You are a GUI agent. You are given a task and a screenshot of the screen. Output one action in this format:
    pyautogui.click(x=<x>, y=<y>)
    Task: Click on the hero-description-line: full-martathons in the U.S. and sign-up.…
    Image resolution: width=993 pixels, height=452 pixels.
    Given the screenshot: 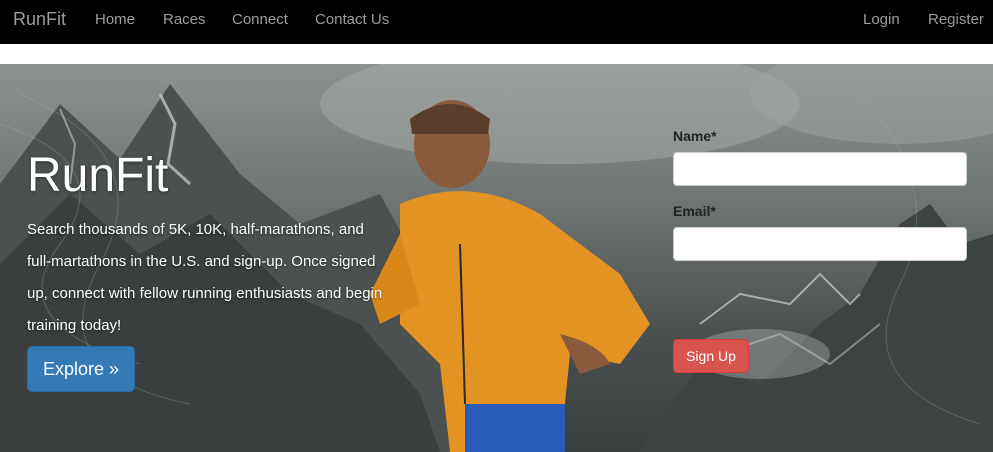 What is the action you would take?
    pyautogui.click(x=201, y=261)
    